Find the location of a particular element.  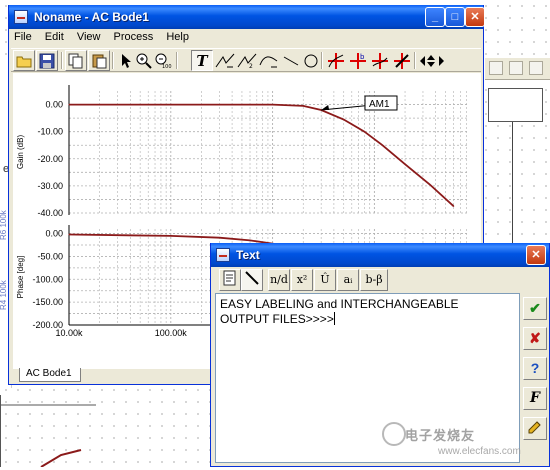

menu-process: Process is located at coordinates (134, 36).